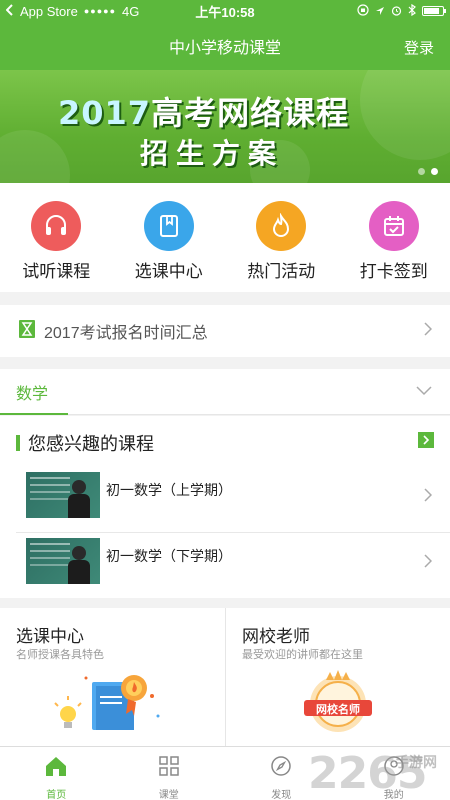 The height and width of the screenshot is (800, 450). Describe the element at coordinates (281, 768) in the screenshot. I see `compass-icon` at that location.